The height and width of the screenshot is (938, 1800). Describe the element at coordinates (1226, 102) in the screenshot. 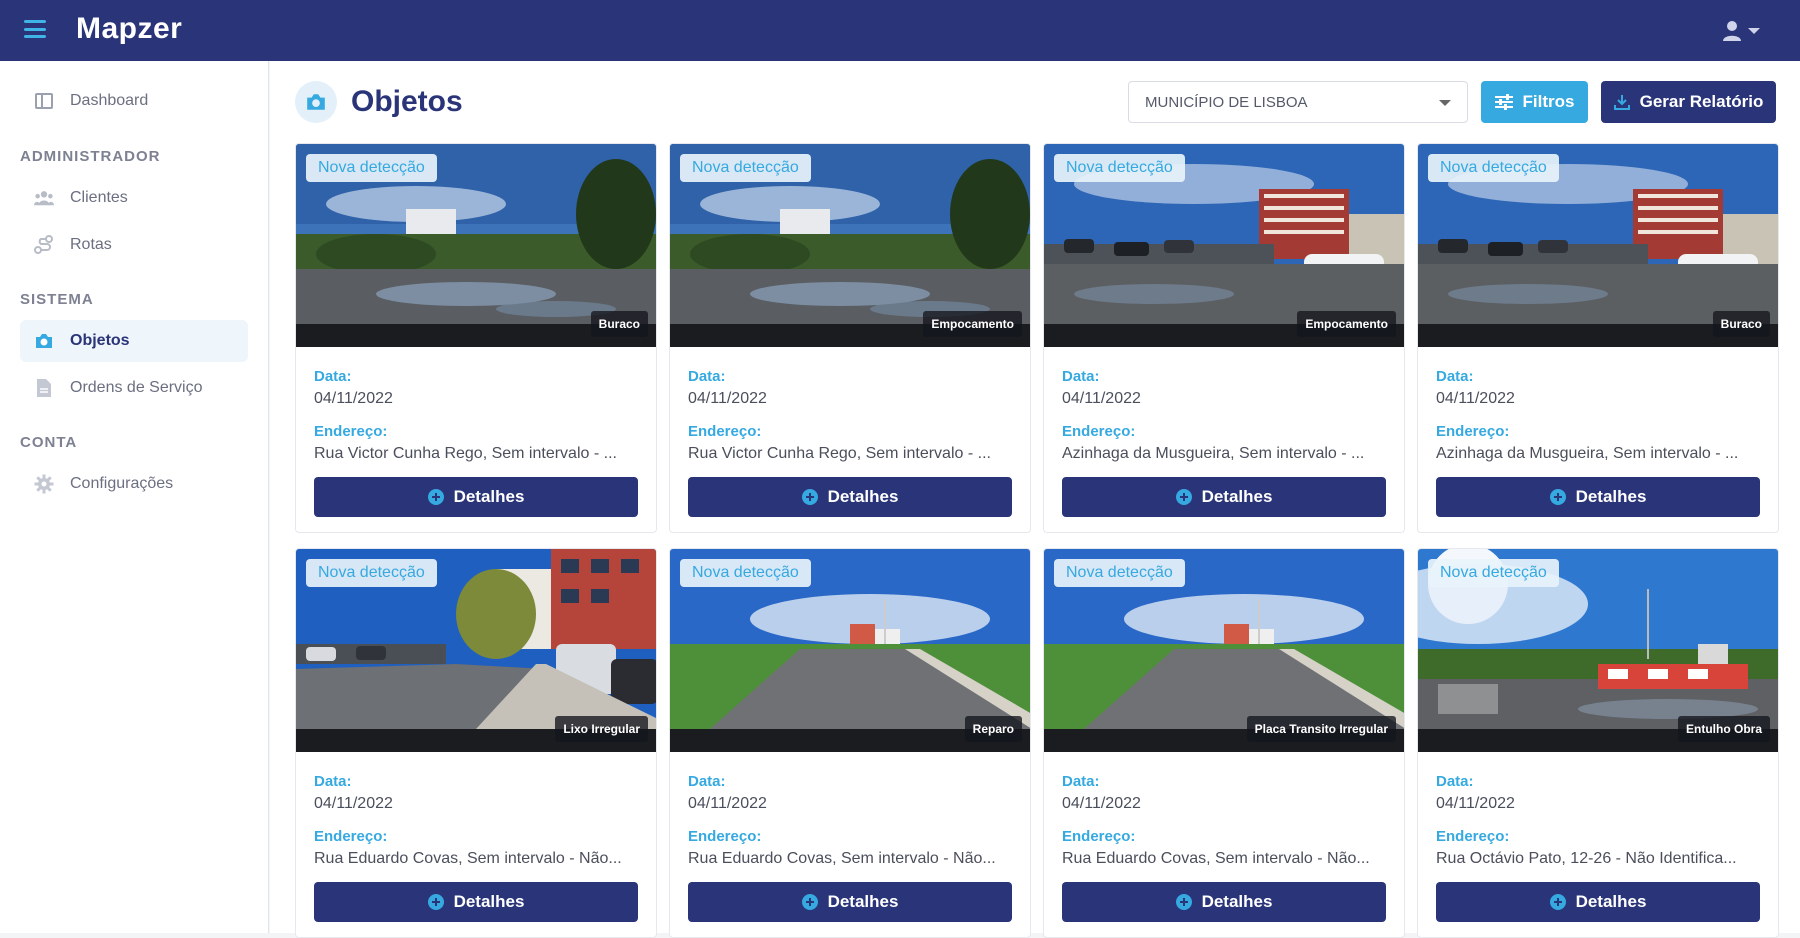

I see `municipality-select-value: MUNICÍPIO DE LISBOA` at that location.